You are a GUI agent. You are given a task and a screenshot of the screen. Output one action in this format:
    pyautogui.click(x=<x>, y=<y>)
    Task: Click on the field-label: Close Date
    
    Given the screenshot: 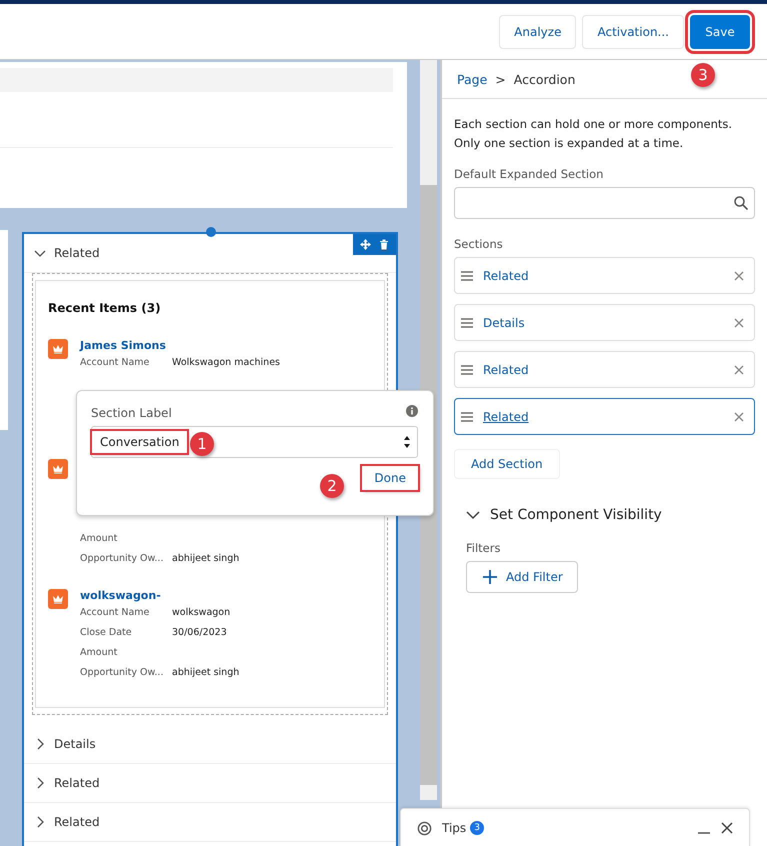 What is the action you would take?
    pyautogui.click(x=106, y=633)
    